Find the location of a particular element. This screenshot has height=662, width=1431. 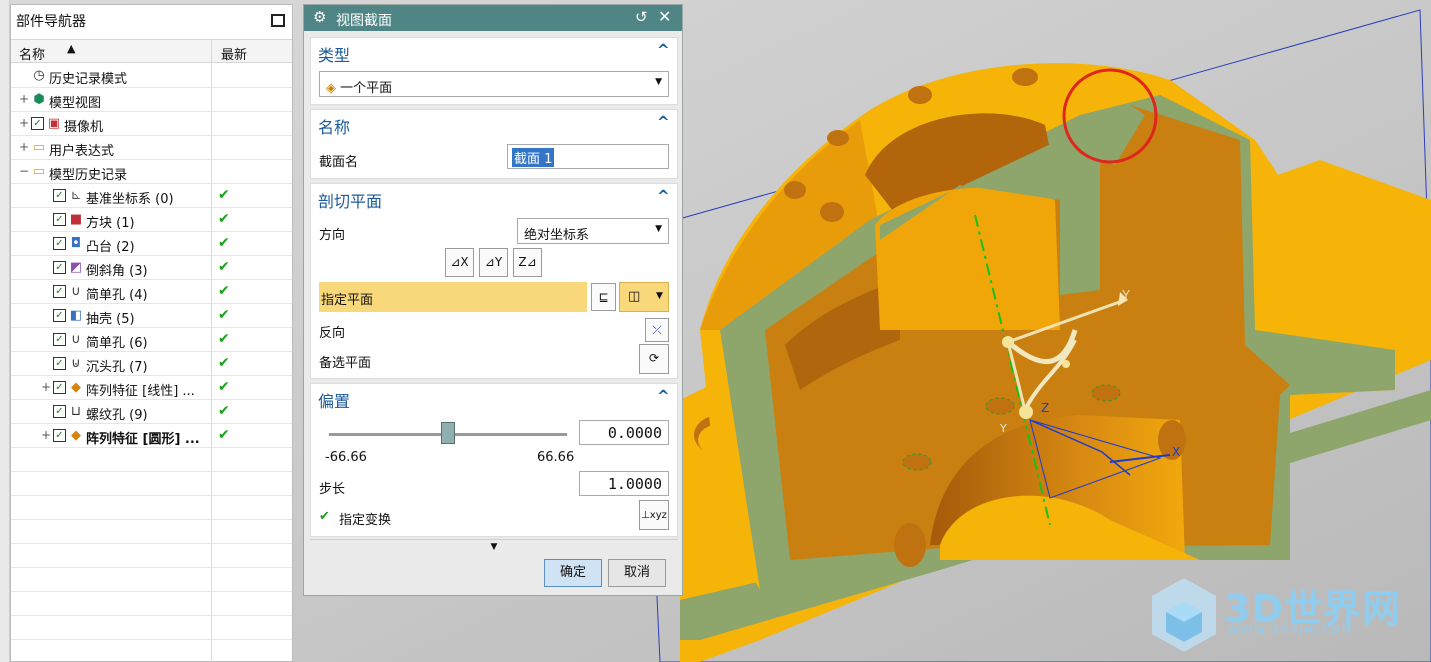

section-name-field: 截面 1 is located at coordinates (588, 156).